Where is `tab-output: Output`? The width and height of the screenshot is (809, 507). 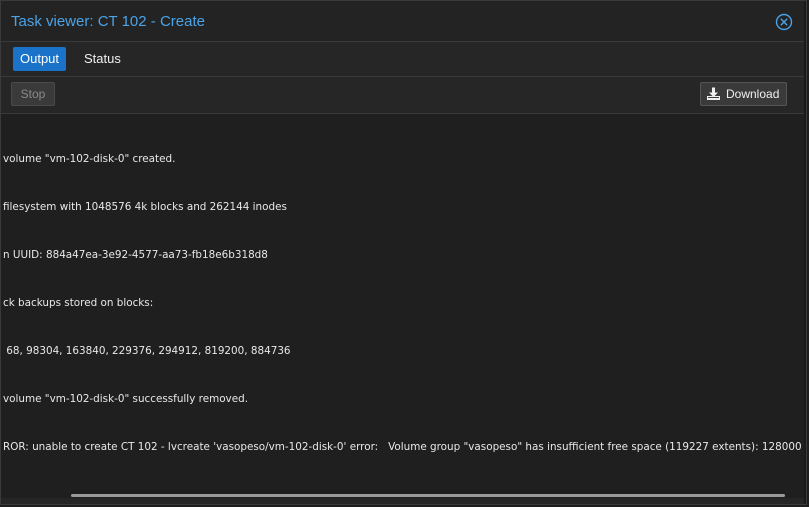 tab-output: Output is located at coordinates (40, 59).